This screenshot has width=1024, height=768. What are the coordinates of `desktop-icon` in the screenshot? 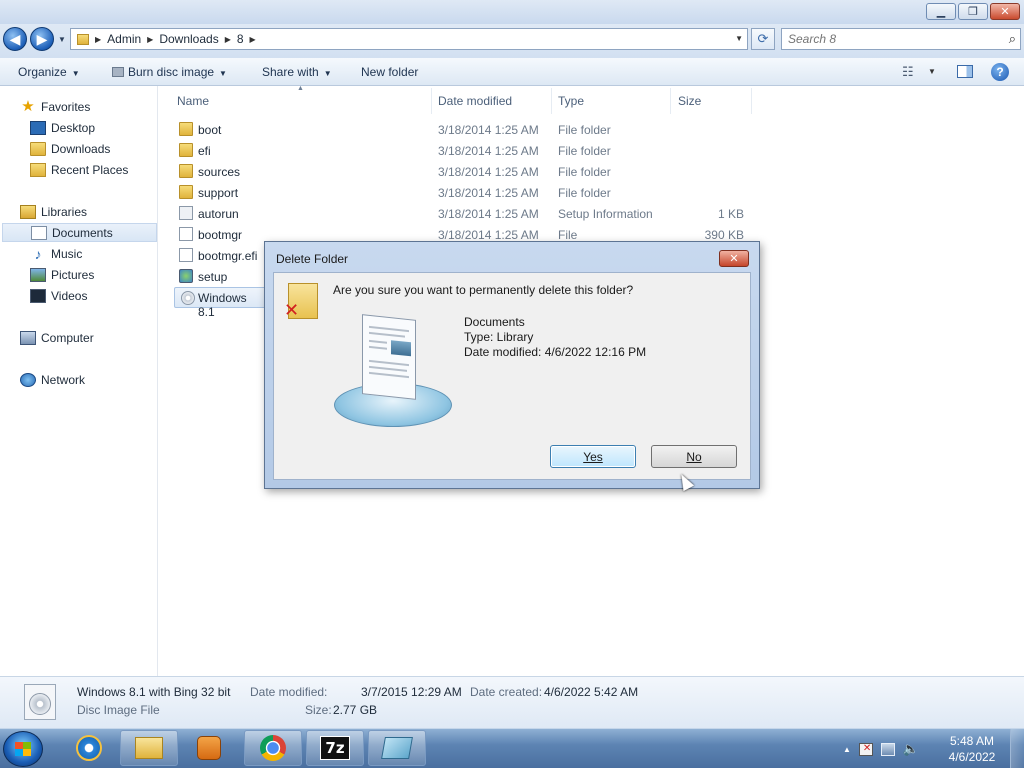 It's located at (38, 127).